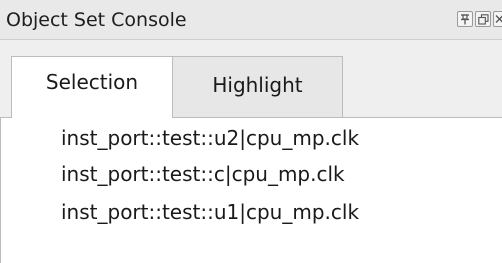 Image resolution: width=502 pixels, height=263 pixels. I want to click on tab-highlight: Highlight, so click(258, 86).